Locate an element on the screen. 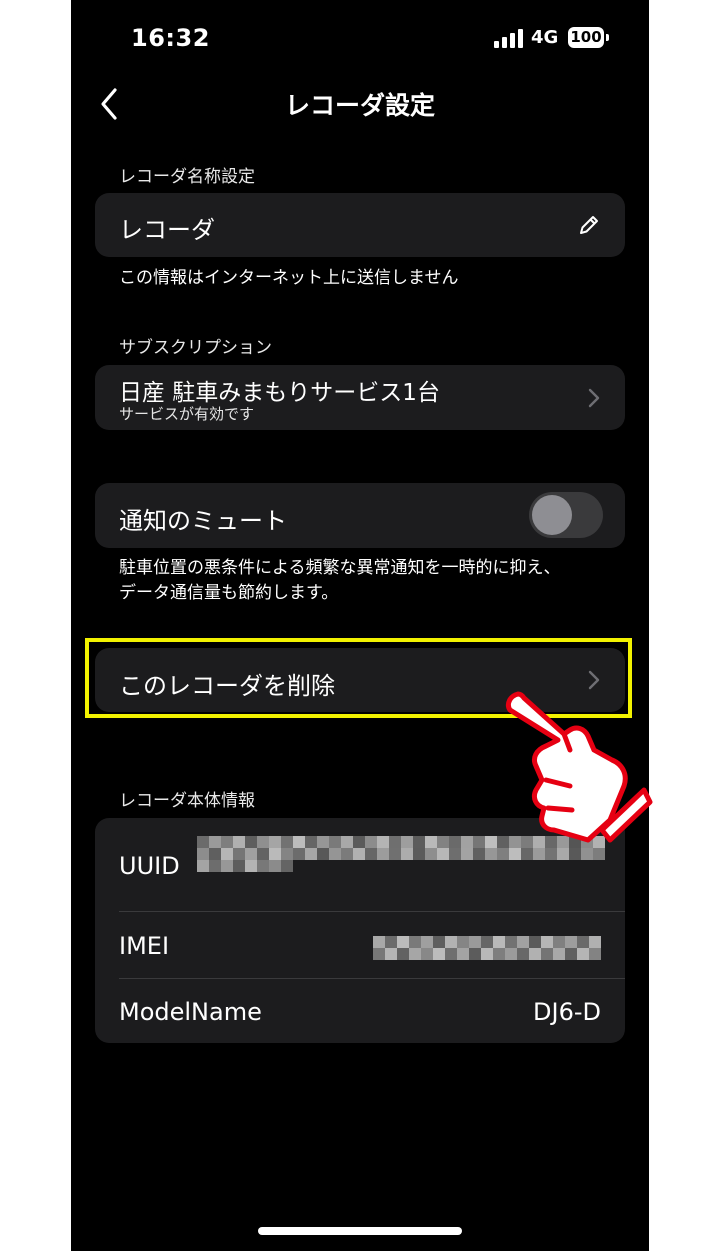 This screenshot has width=720, height=1251. mute-toggle is located at coordinates (566, 515).